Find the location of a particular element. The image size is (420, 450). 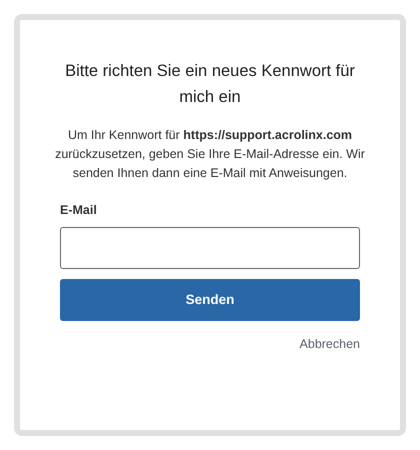

cancel-link: Abbrechen is located at coordinates (330, 344).